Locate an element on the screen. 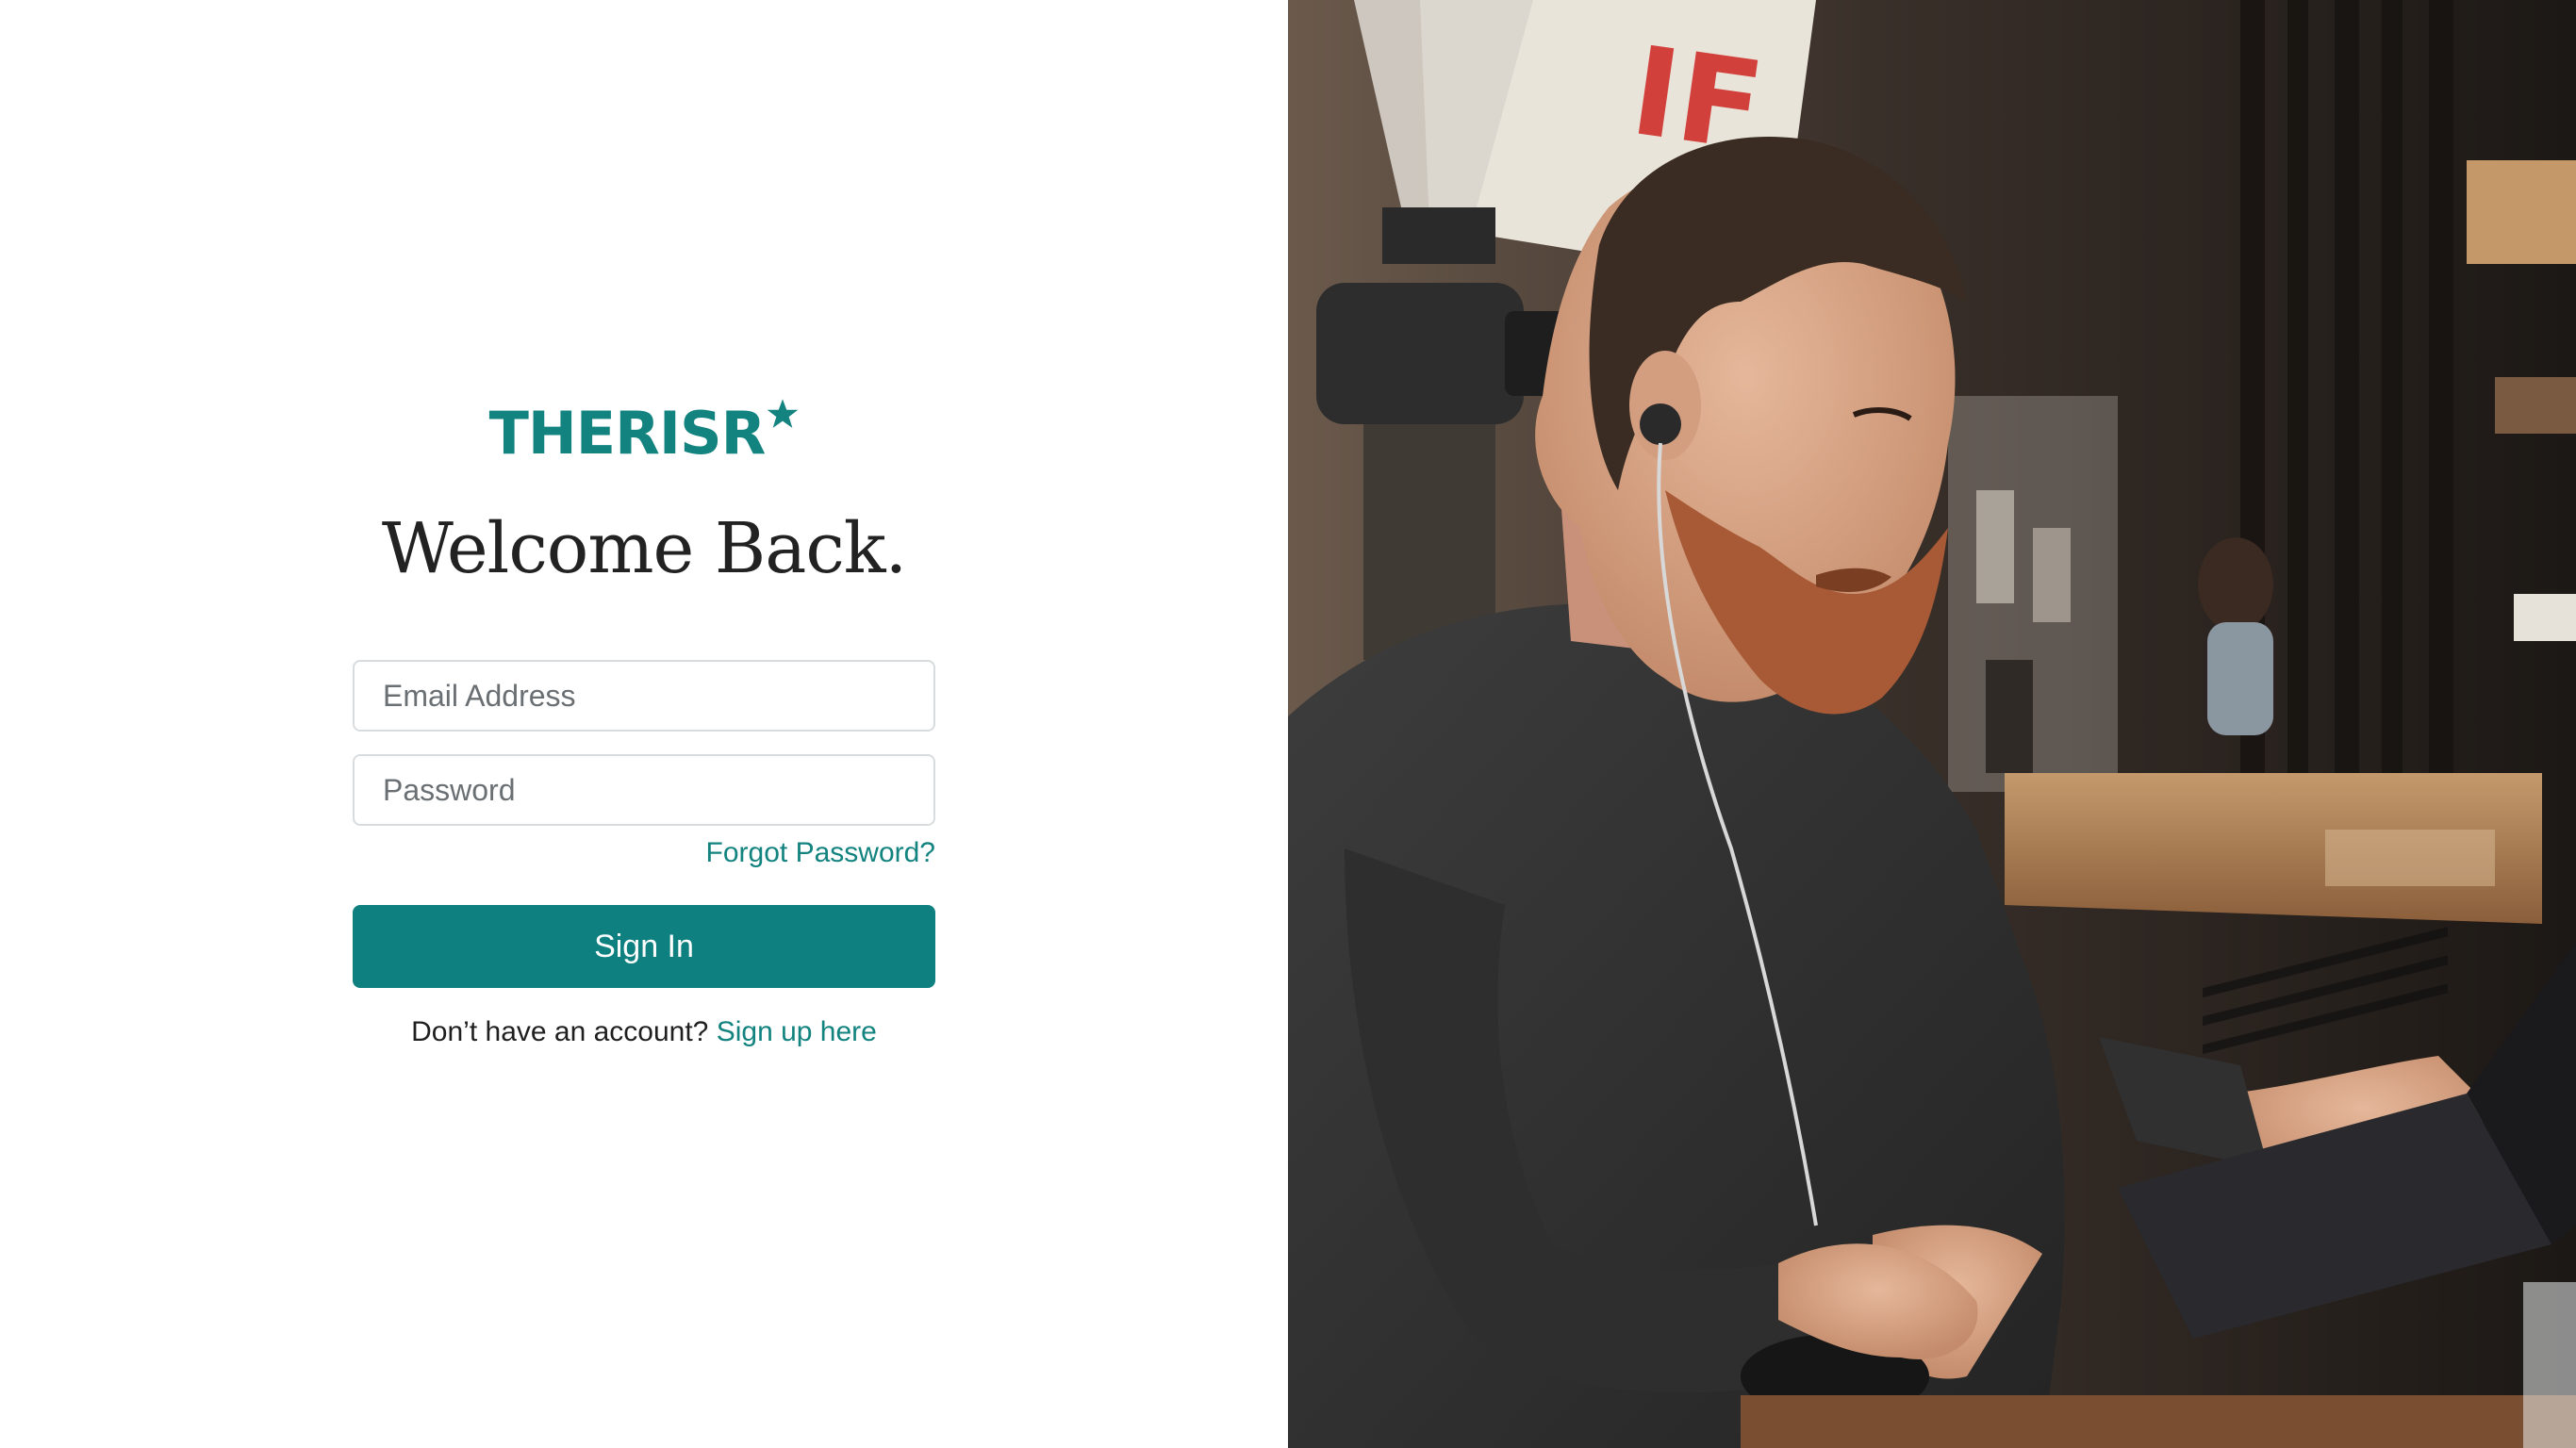  sign-in-button: Sign In is located at coordinates (644, 946).